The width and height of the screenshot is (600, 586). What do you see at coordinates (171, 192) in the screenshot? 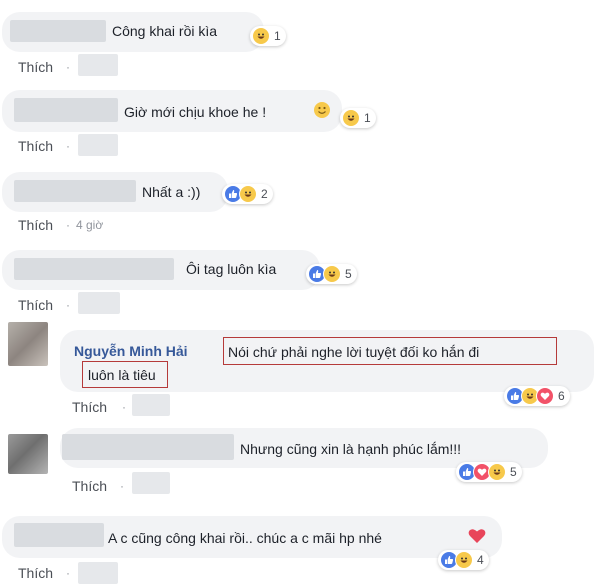
I see `comment-text: Nhất a :))` at bounding box center [171, 192].